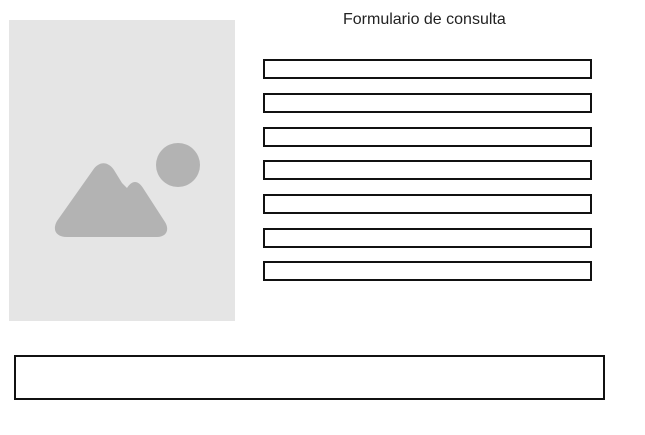  What do you see at coordinates (424, 19) in the screenshot?
I see `form-title: Formulario de consulta` at bounding box center [424, 19].